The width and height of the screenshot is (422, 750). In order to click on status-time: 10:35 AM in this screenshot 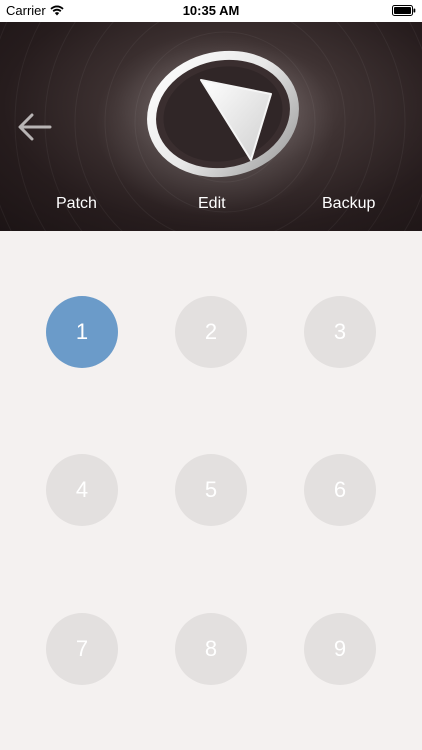, I will do `click(211, 10)`.